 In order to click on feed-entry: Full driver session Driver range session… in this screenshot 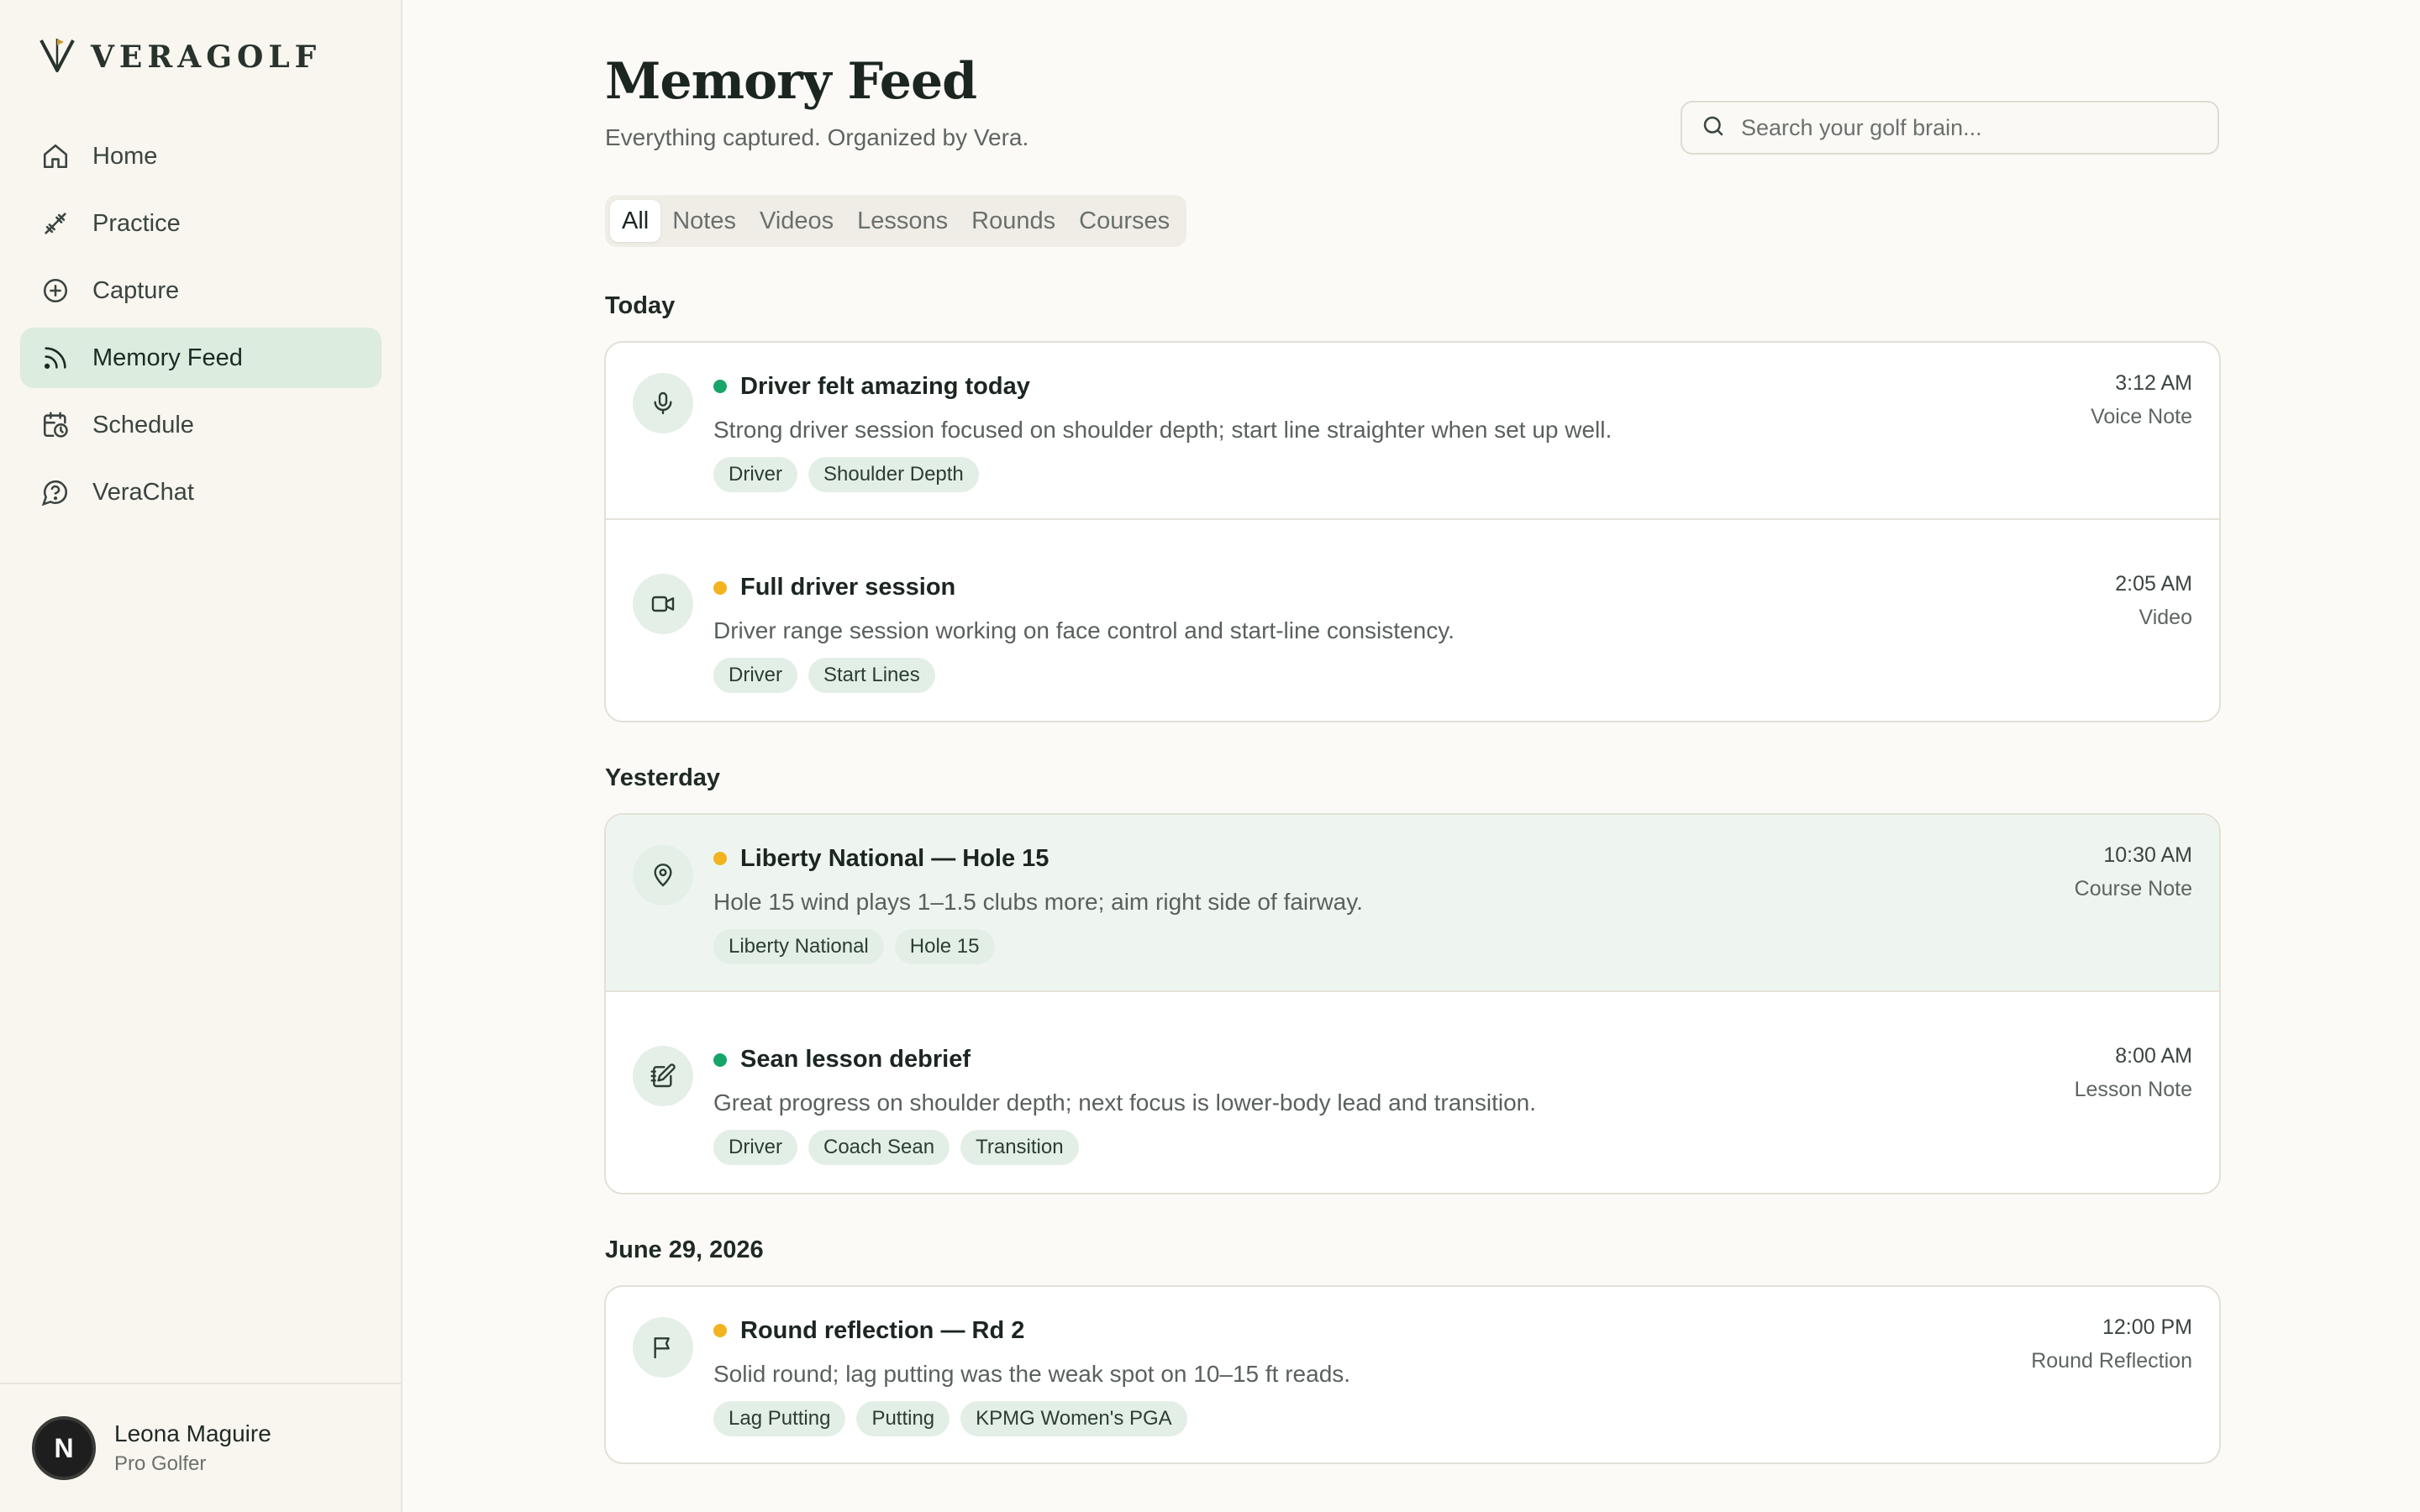, I will do `click(1412, 620)`.